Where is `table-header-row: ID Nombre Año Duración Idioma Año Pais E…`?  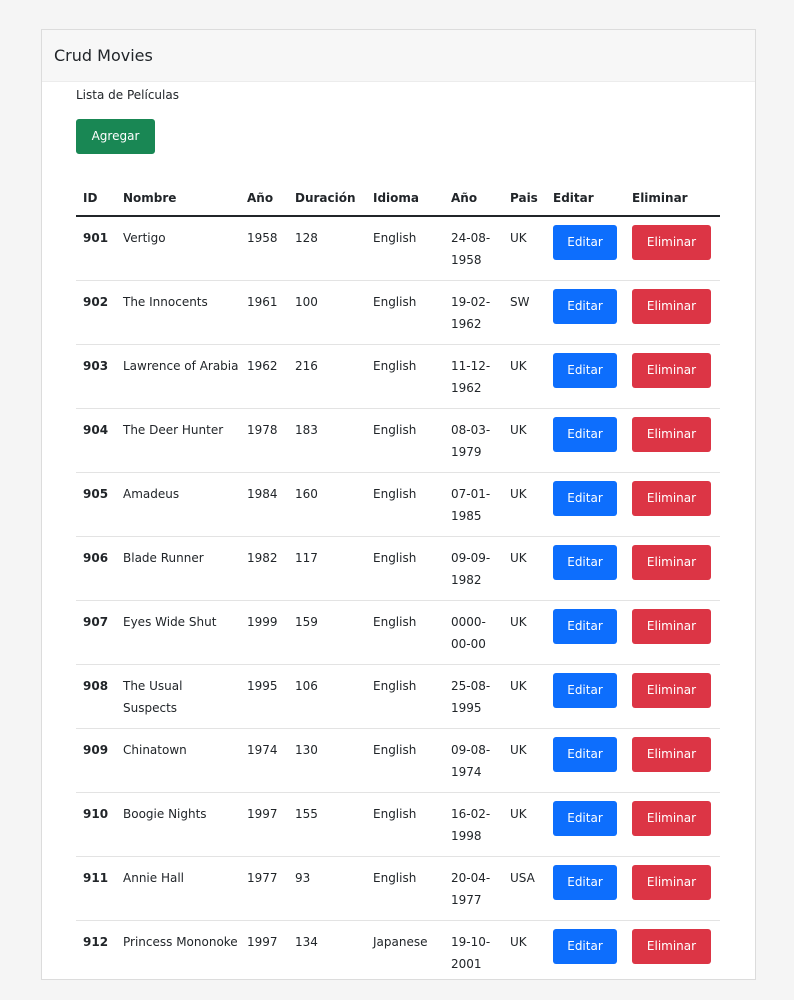
table-header-row: ID Nombre Año Duración Idioma Año Pais E… is located at coordinates (398, 199).